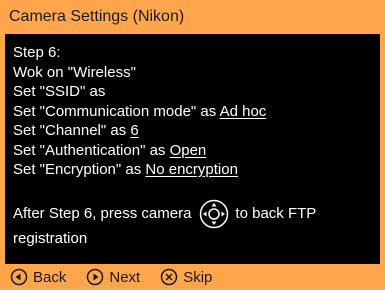 The height and width of the screenshot is (290, 385). I want to click on next-button: Next, so click(113, 277).